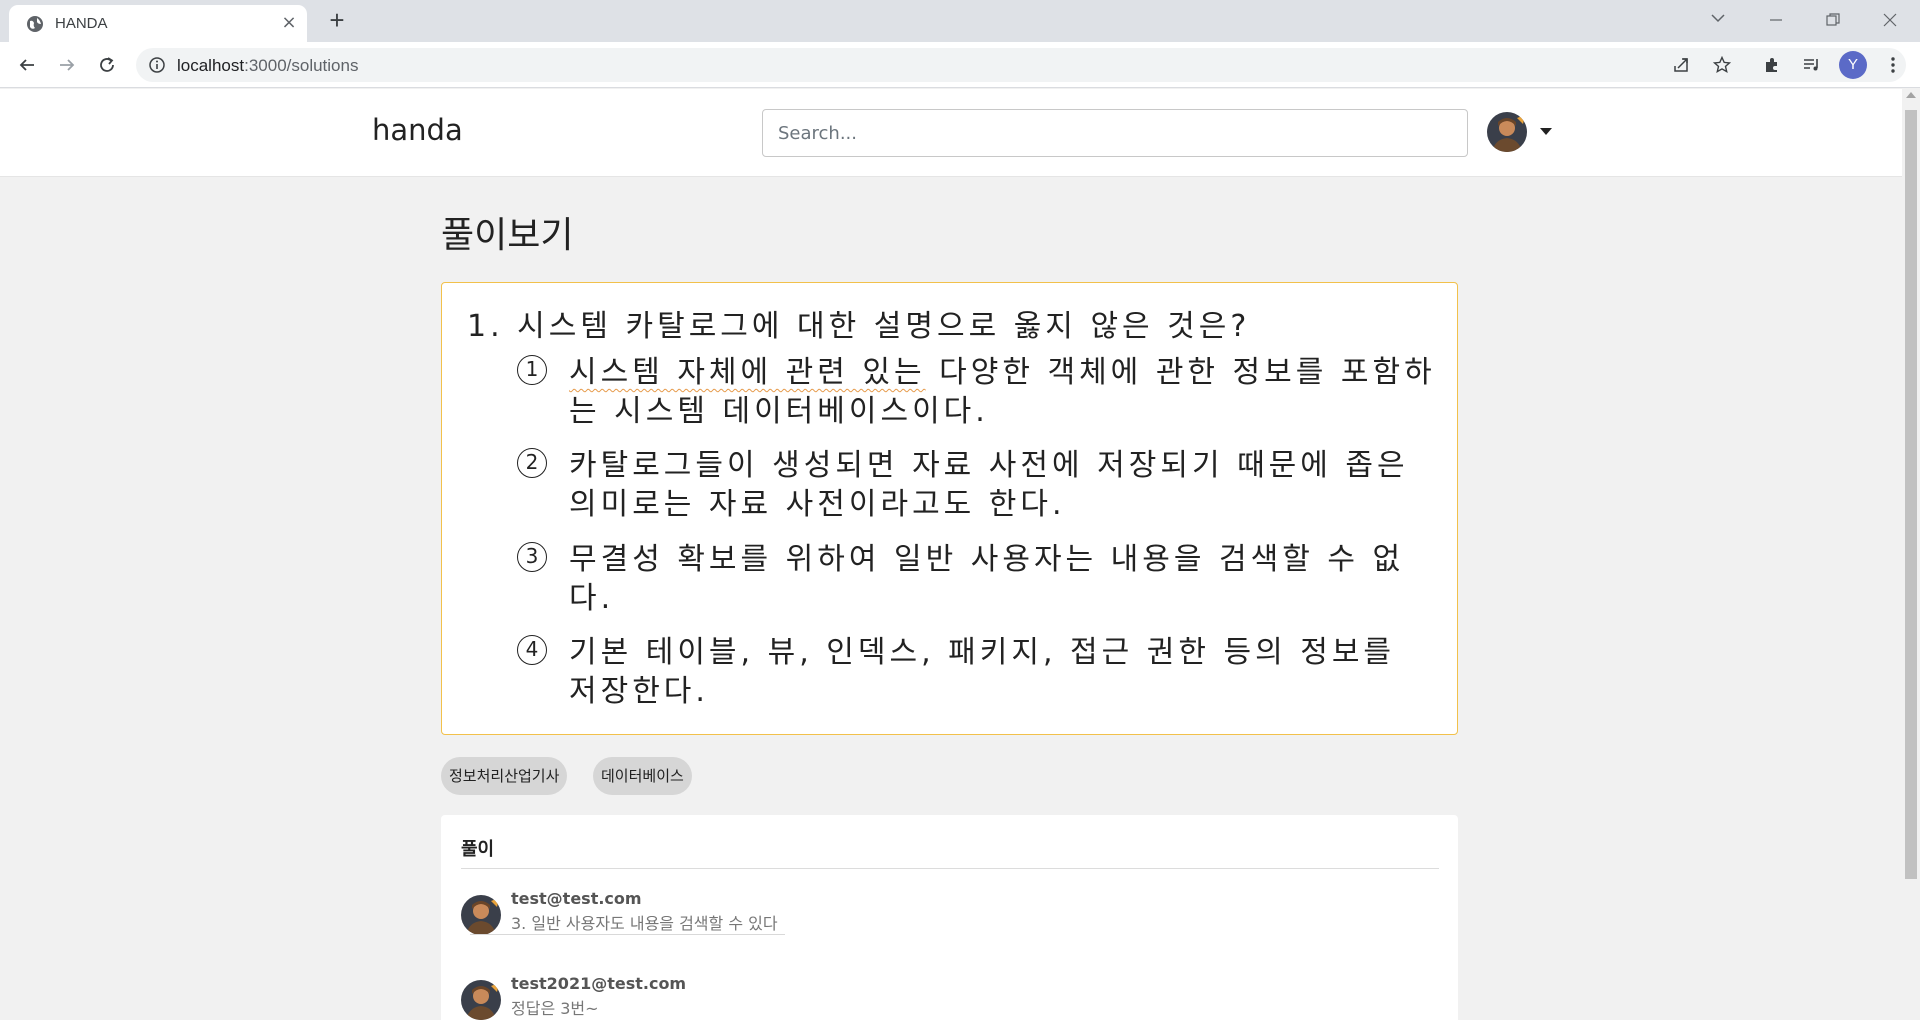  Describe the element at coordinates (289, 23) in the screenshot. I see `tab-close-icon: ×` at that location.